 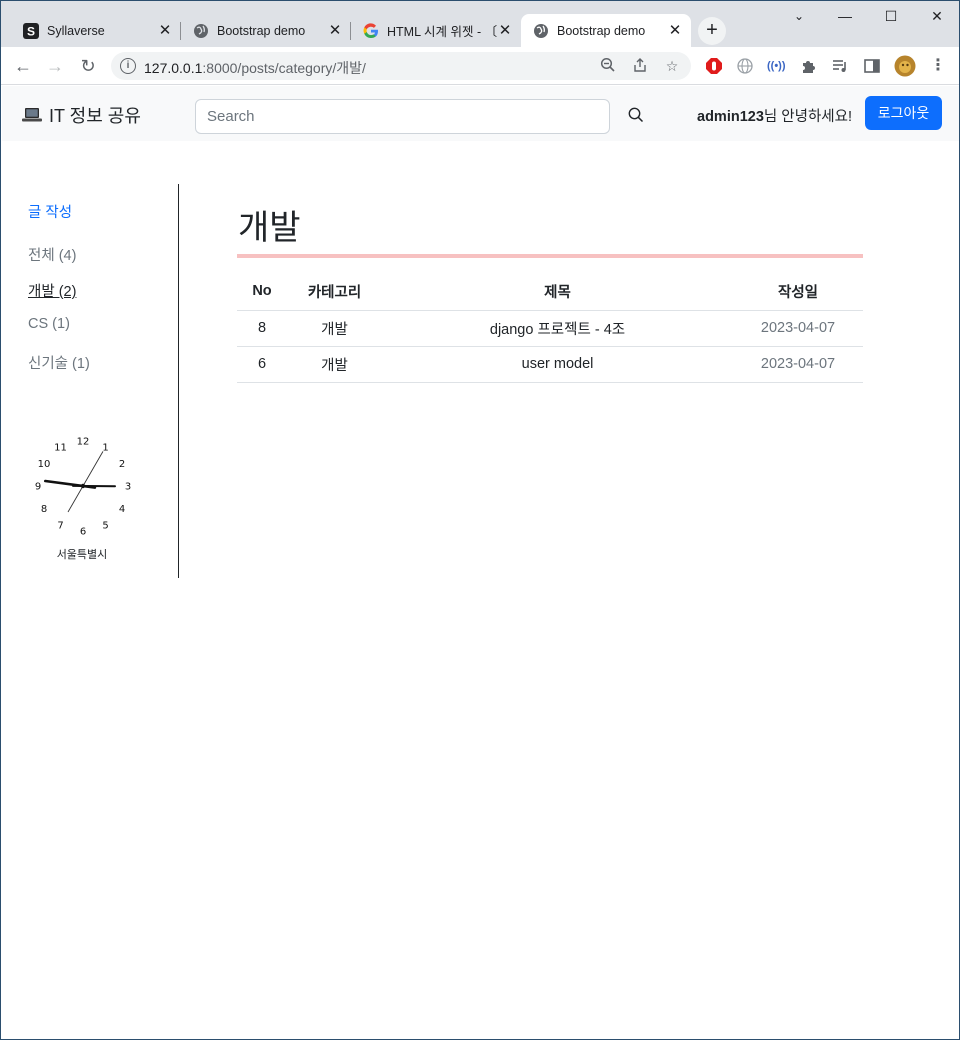 I want to click on clock-widget: 12 12 345 6 789 1011, so click(x=83, y=487).